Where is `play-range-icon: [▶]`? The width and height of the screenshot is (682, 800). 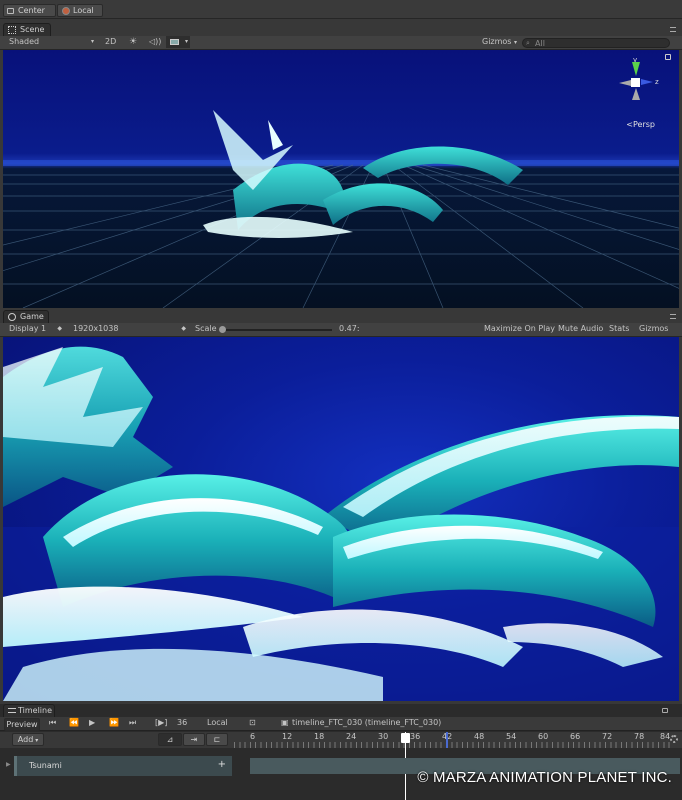
play-range-icon: [▶] is located at coordinates (161, 723).